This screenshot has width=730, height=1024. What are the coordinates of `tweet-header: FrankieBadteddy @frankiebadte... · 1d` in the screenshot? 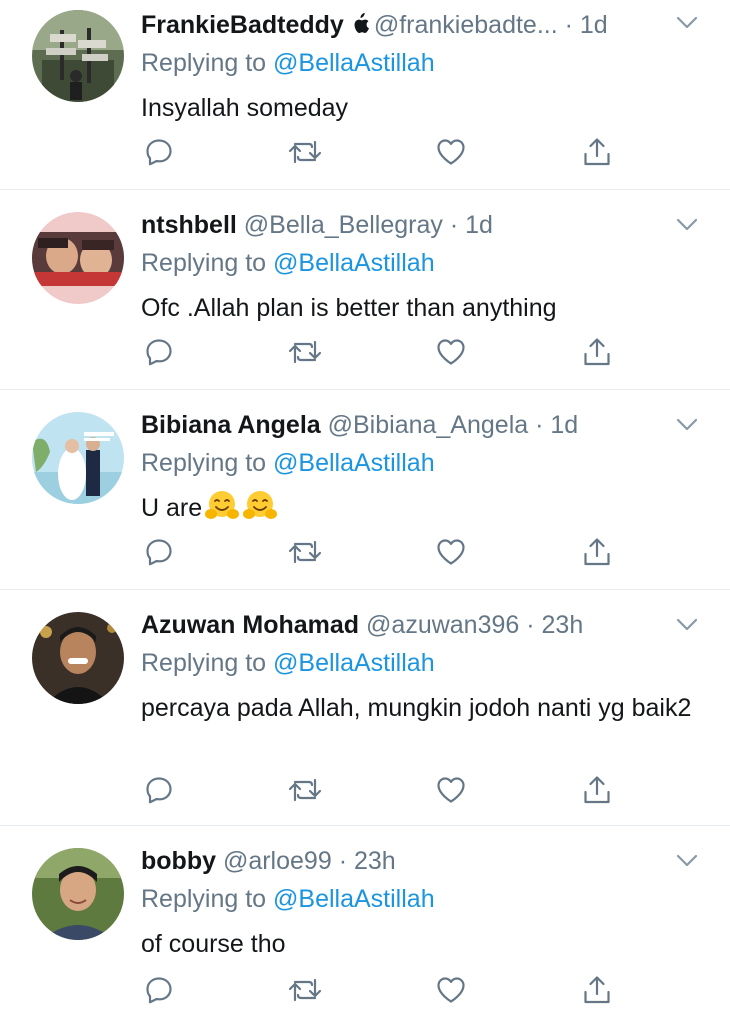 It's located at (405, 25).